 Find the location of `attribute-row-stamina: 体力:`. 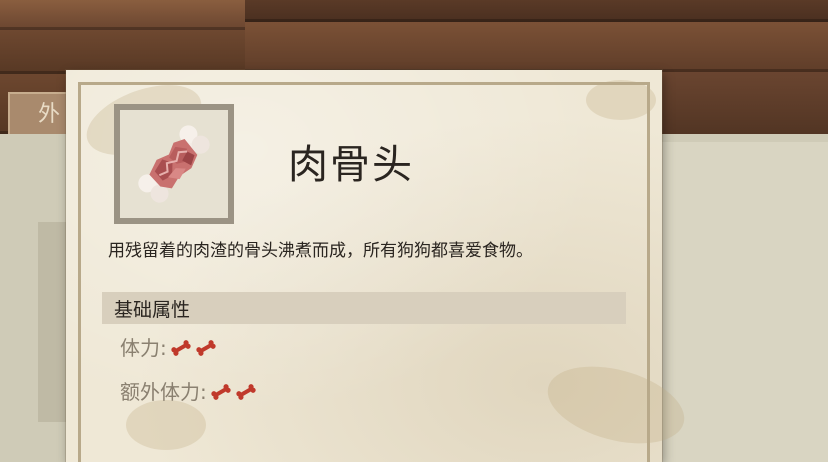

attribute-row-stamina: 体力: is located at coordinates (169, 346).